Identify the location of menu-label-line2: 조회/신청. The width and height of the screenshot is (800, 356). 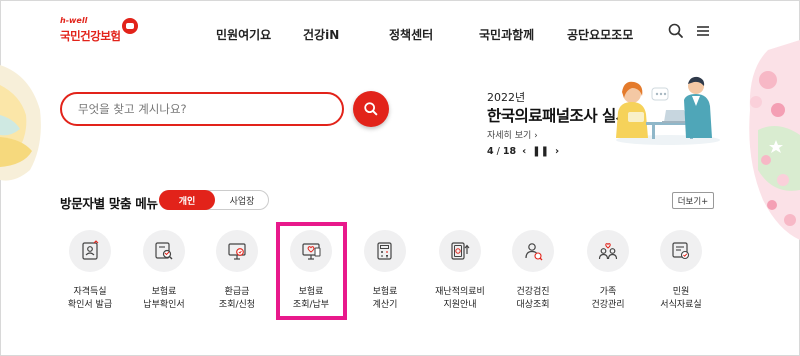
(237, 305).